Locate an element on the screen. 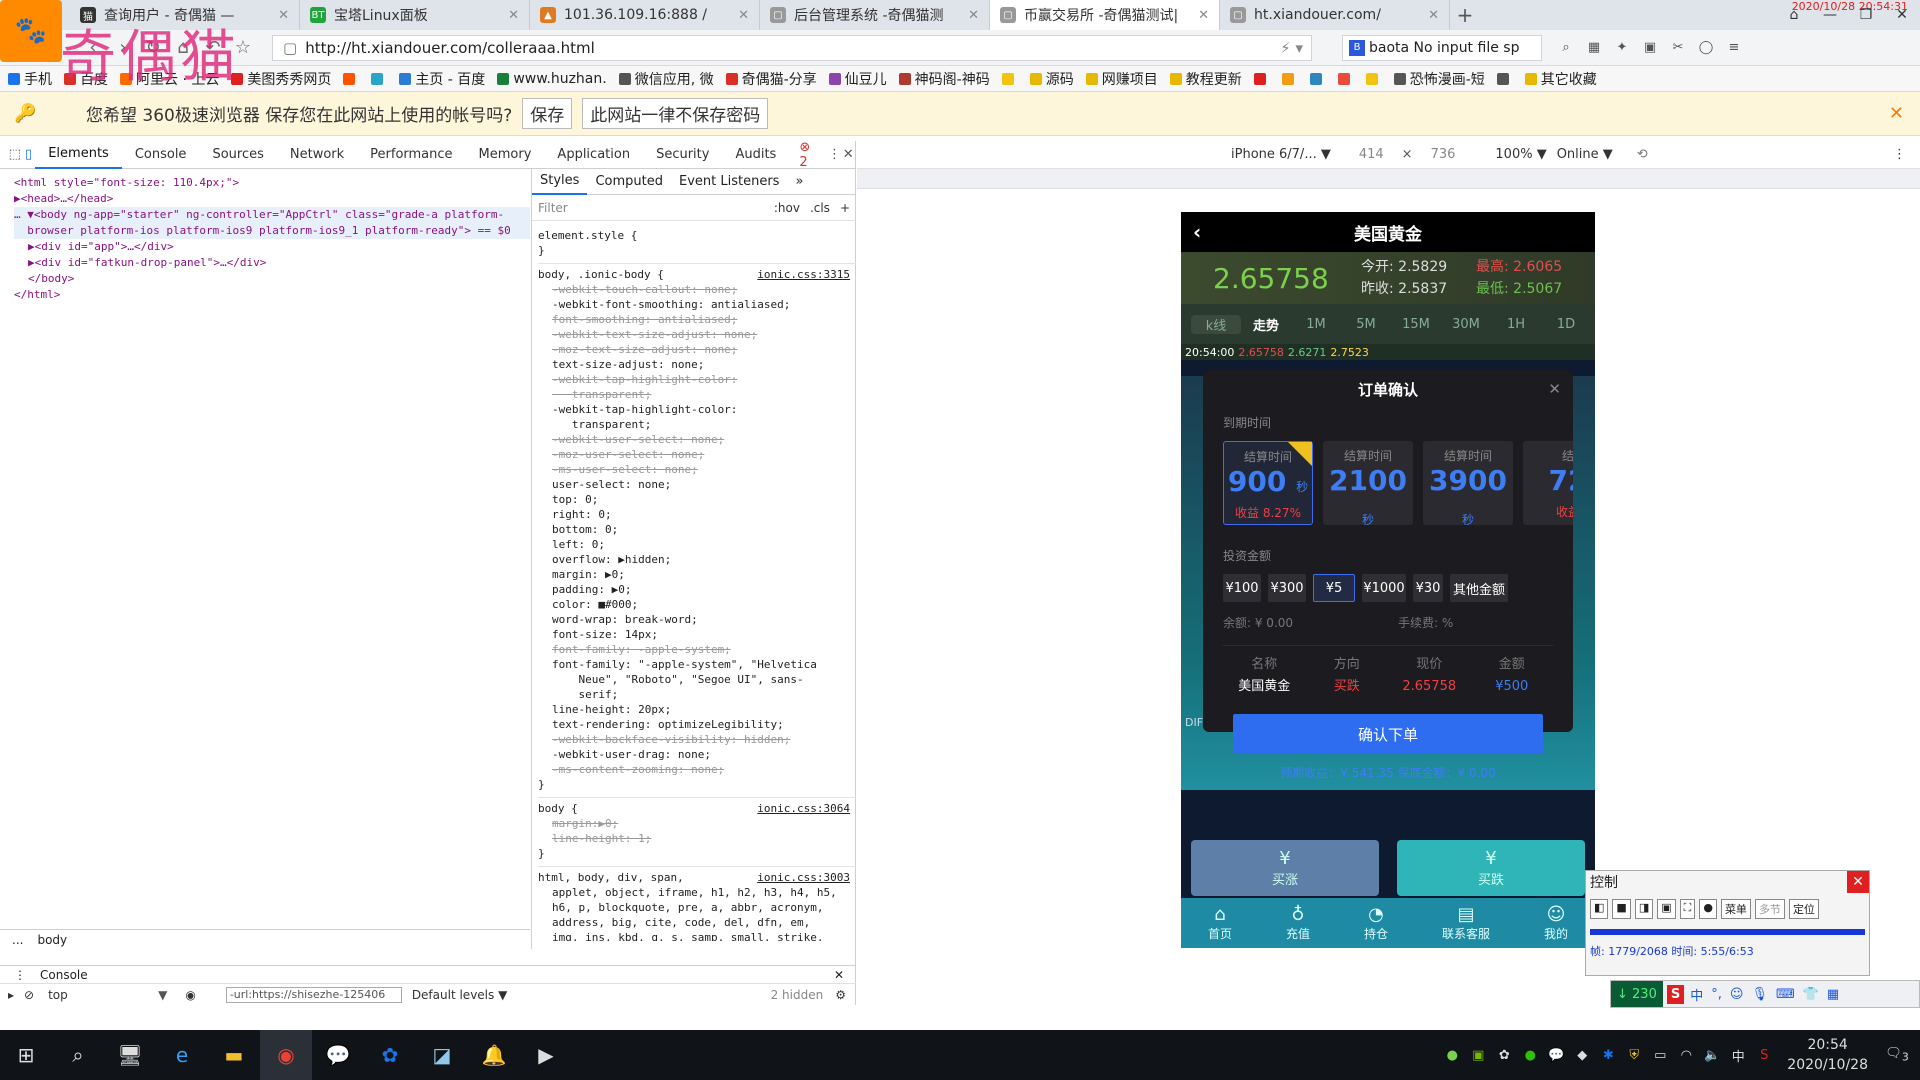 The width and height of the screenshot is (1920, 1080). bookmark-item: 美图秀秀网页 is located at coordinates (281, 79).